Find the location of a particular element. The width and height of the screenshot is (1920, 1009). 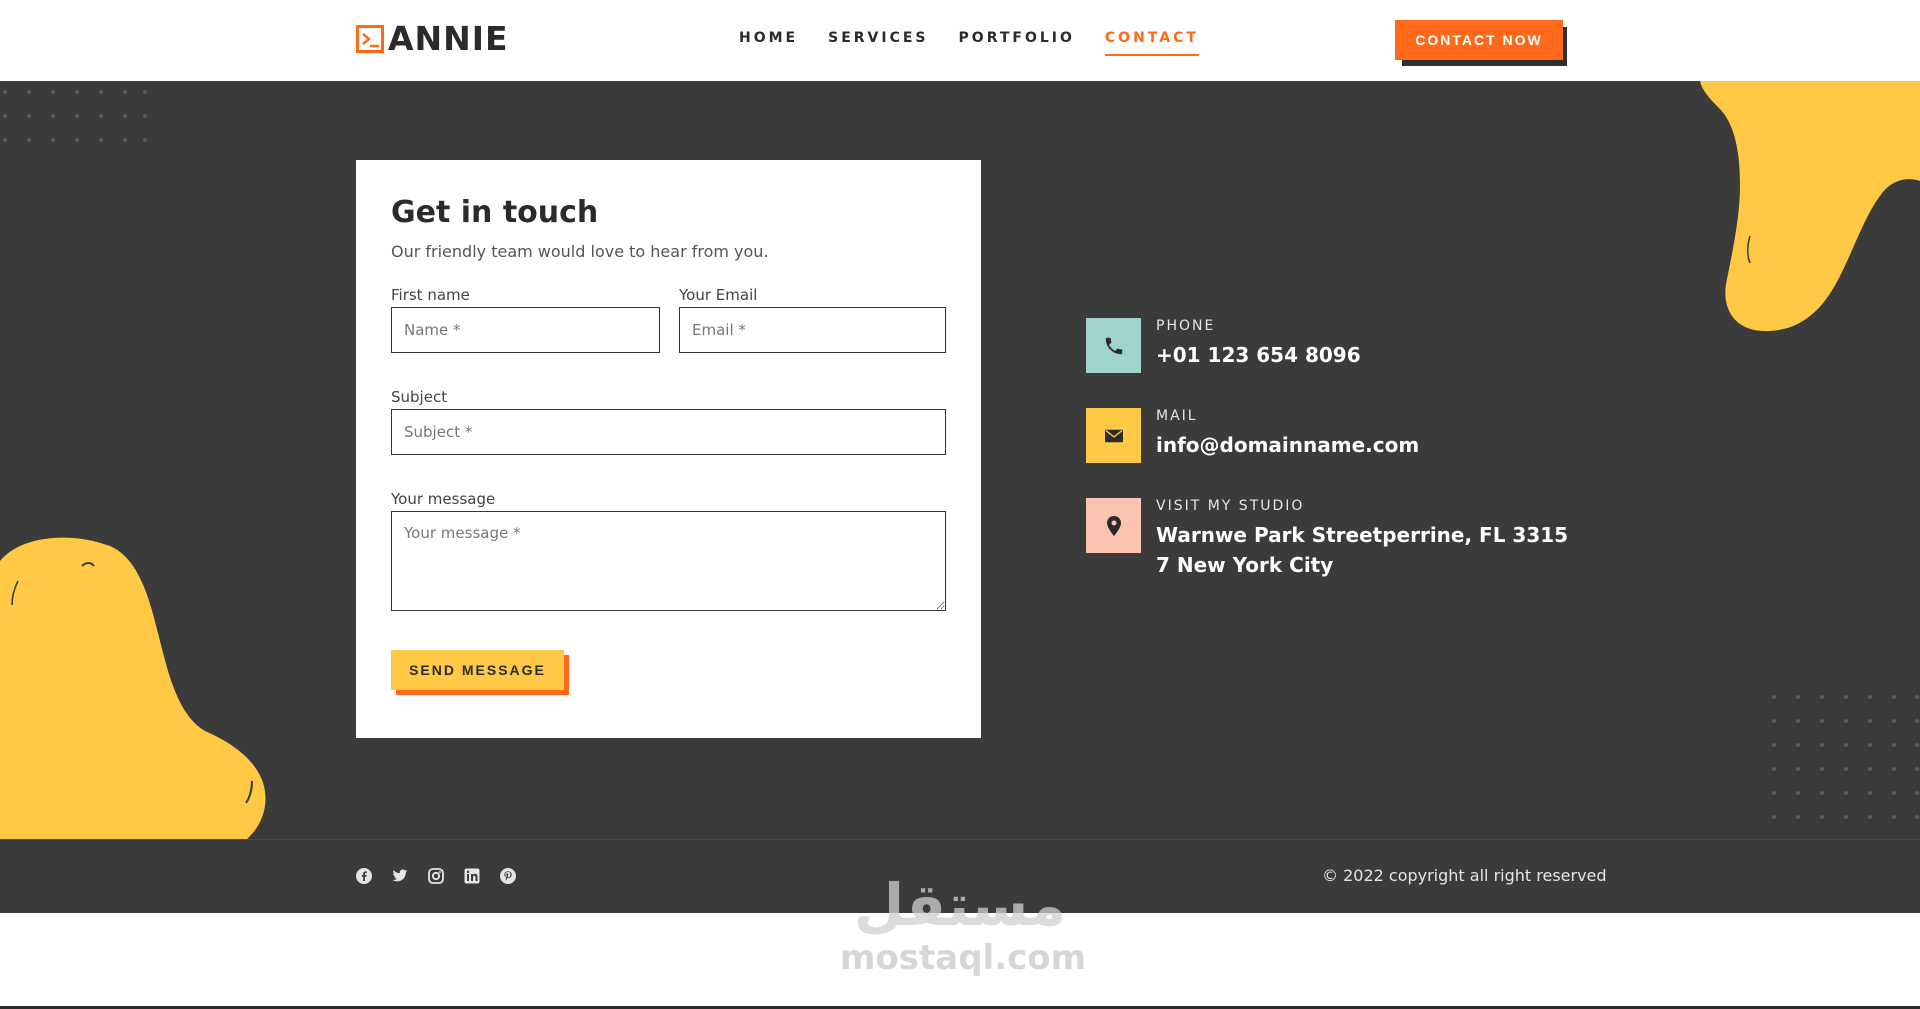

social-links is located at coordinates (436, 876).